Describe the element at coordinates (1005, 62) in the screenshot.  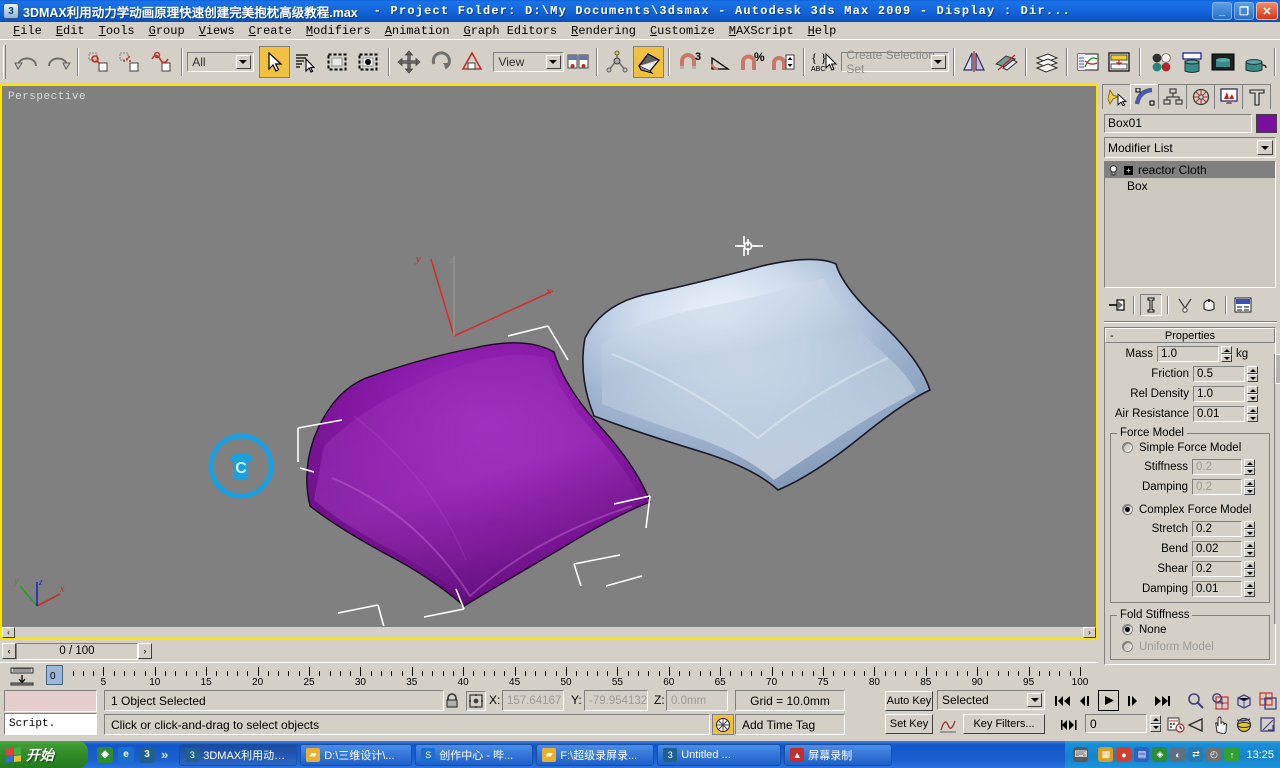
I see `align-button` at that location.